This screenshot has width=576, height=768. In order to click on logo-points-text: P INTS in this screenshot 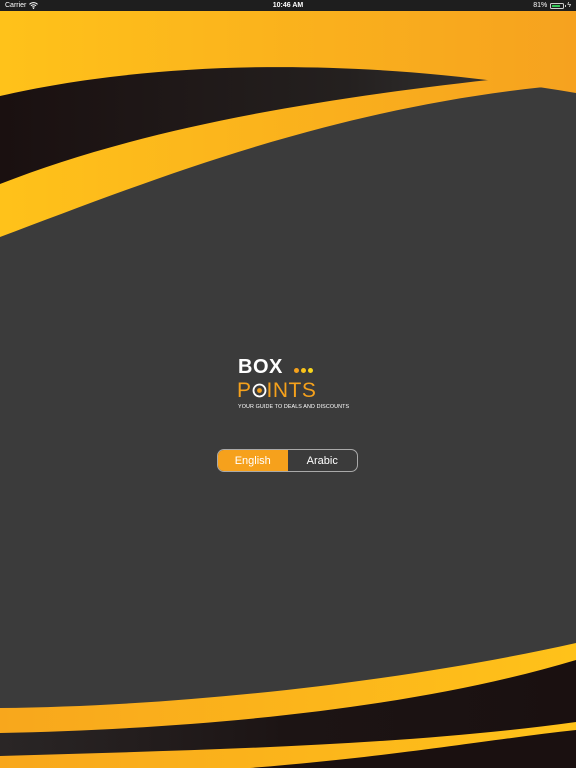, I will do `click(276, 391)`.